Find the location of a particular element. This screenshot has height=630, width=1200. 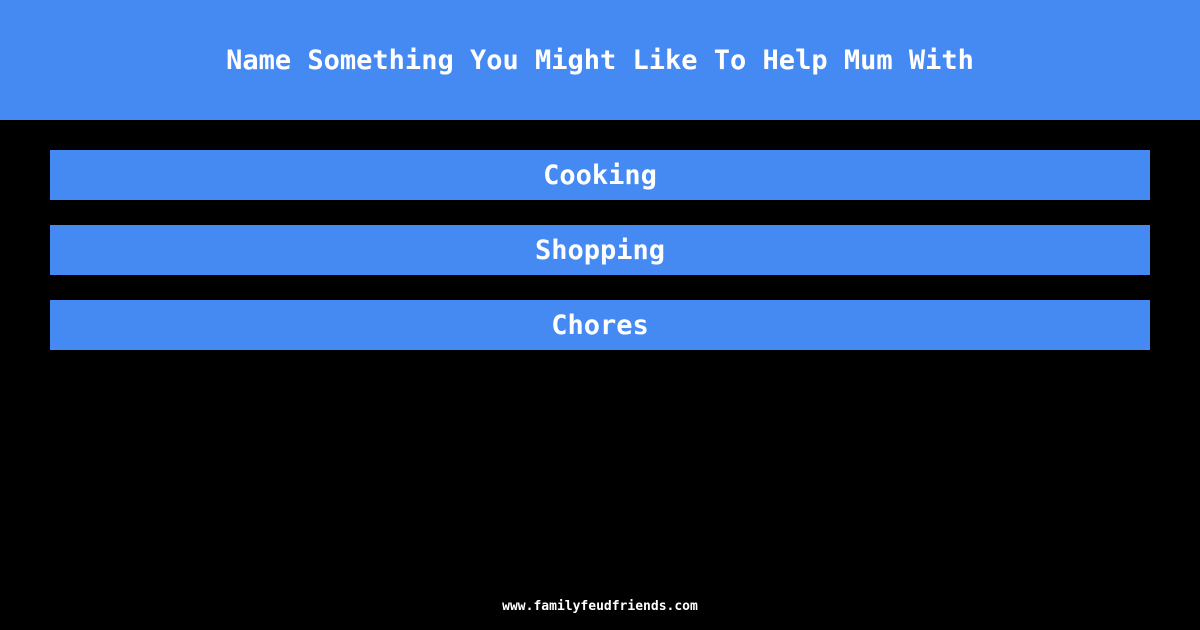

answer-label: Shopping is located at coordinates (600, 250).